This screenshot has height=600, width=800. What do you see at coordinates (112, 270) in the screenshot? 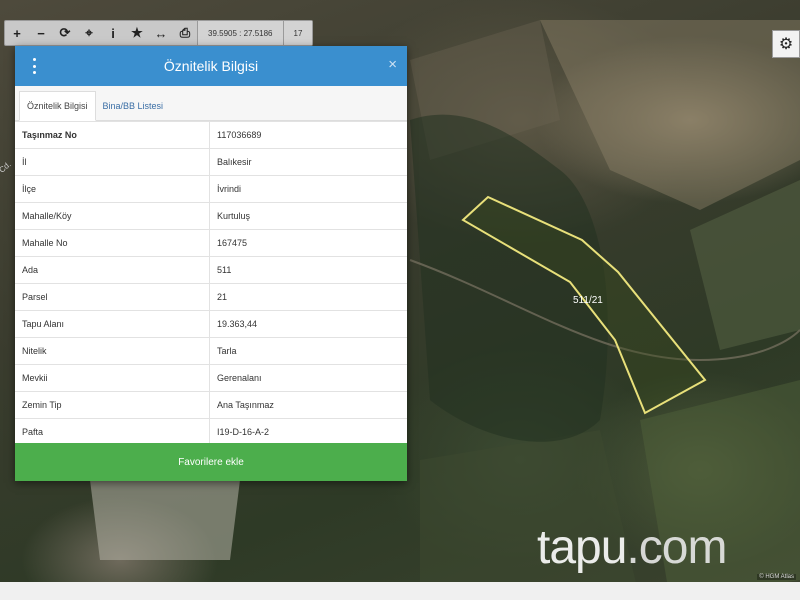
I see `attribute-key: Ada` at bounding box center [112, 270].